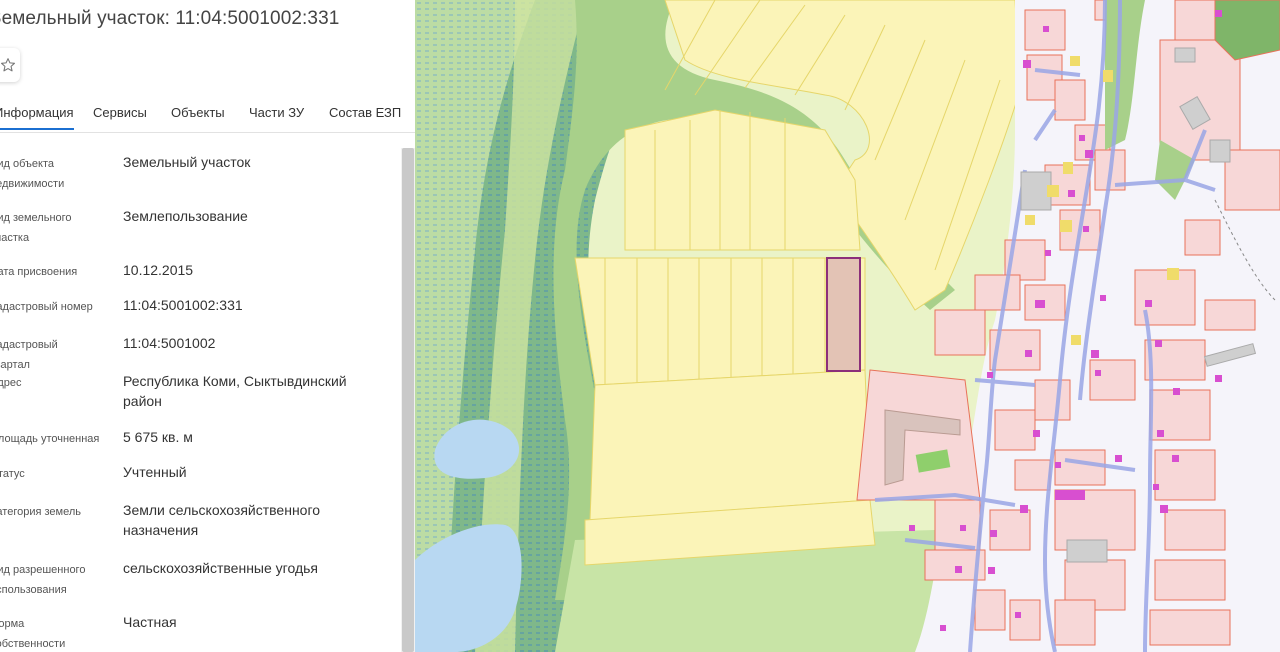  I want to click on star-icon, so click(7, 65).